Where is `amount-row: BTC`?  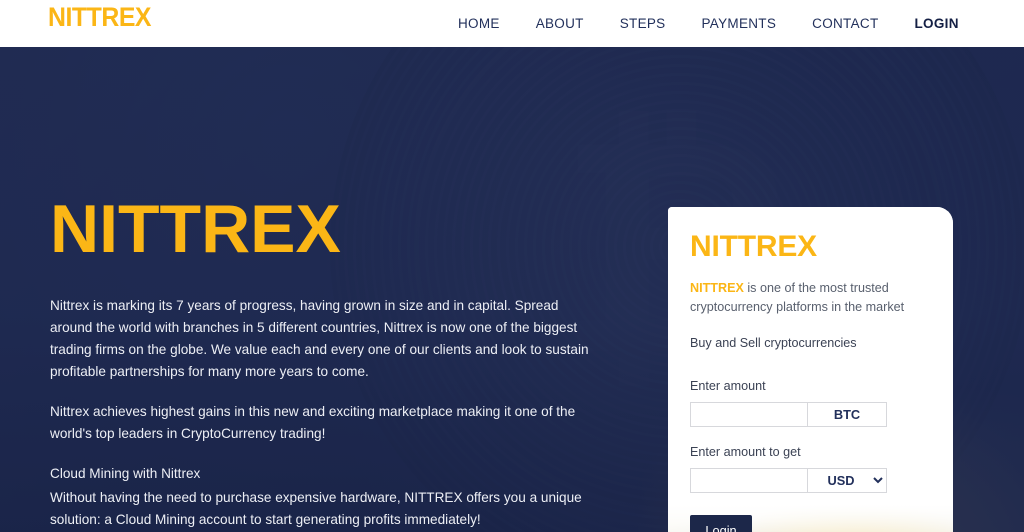 amount-row: BTC is located at coordinates (788, 415).